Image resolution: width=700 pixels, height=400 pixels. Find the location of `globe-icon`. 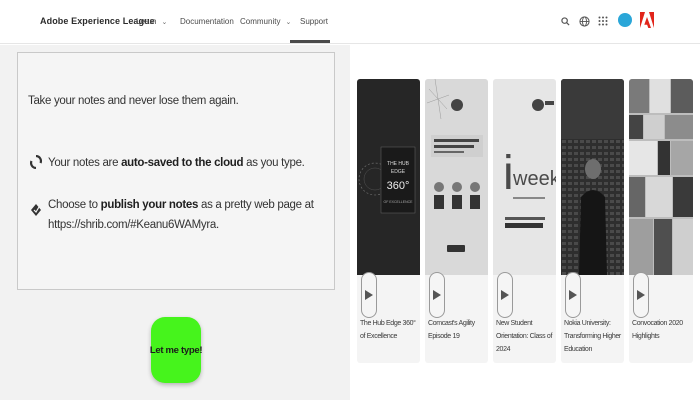

globe-icon is located at coordinates (584, 21).